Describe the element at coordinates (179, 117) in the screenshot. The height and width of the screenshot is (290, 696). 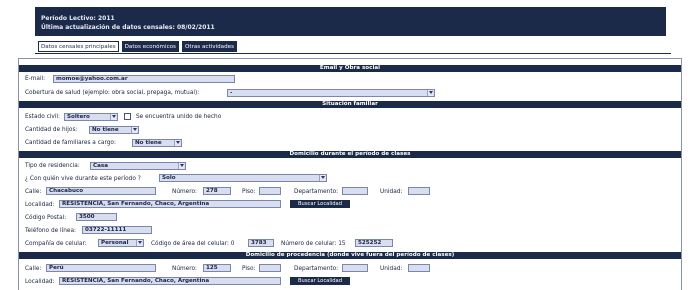
I see `union-hecho-label: Se encuentra unido de hecho` at that location.